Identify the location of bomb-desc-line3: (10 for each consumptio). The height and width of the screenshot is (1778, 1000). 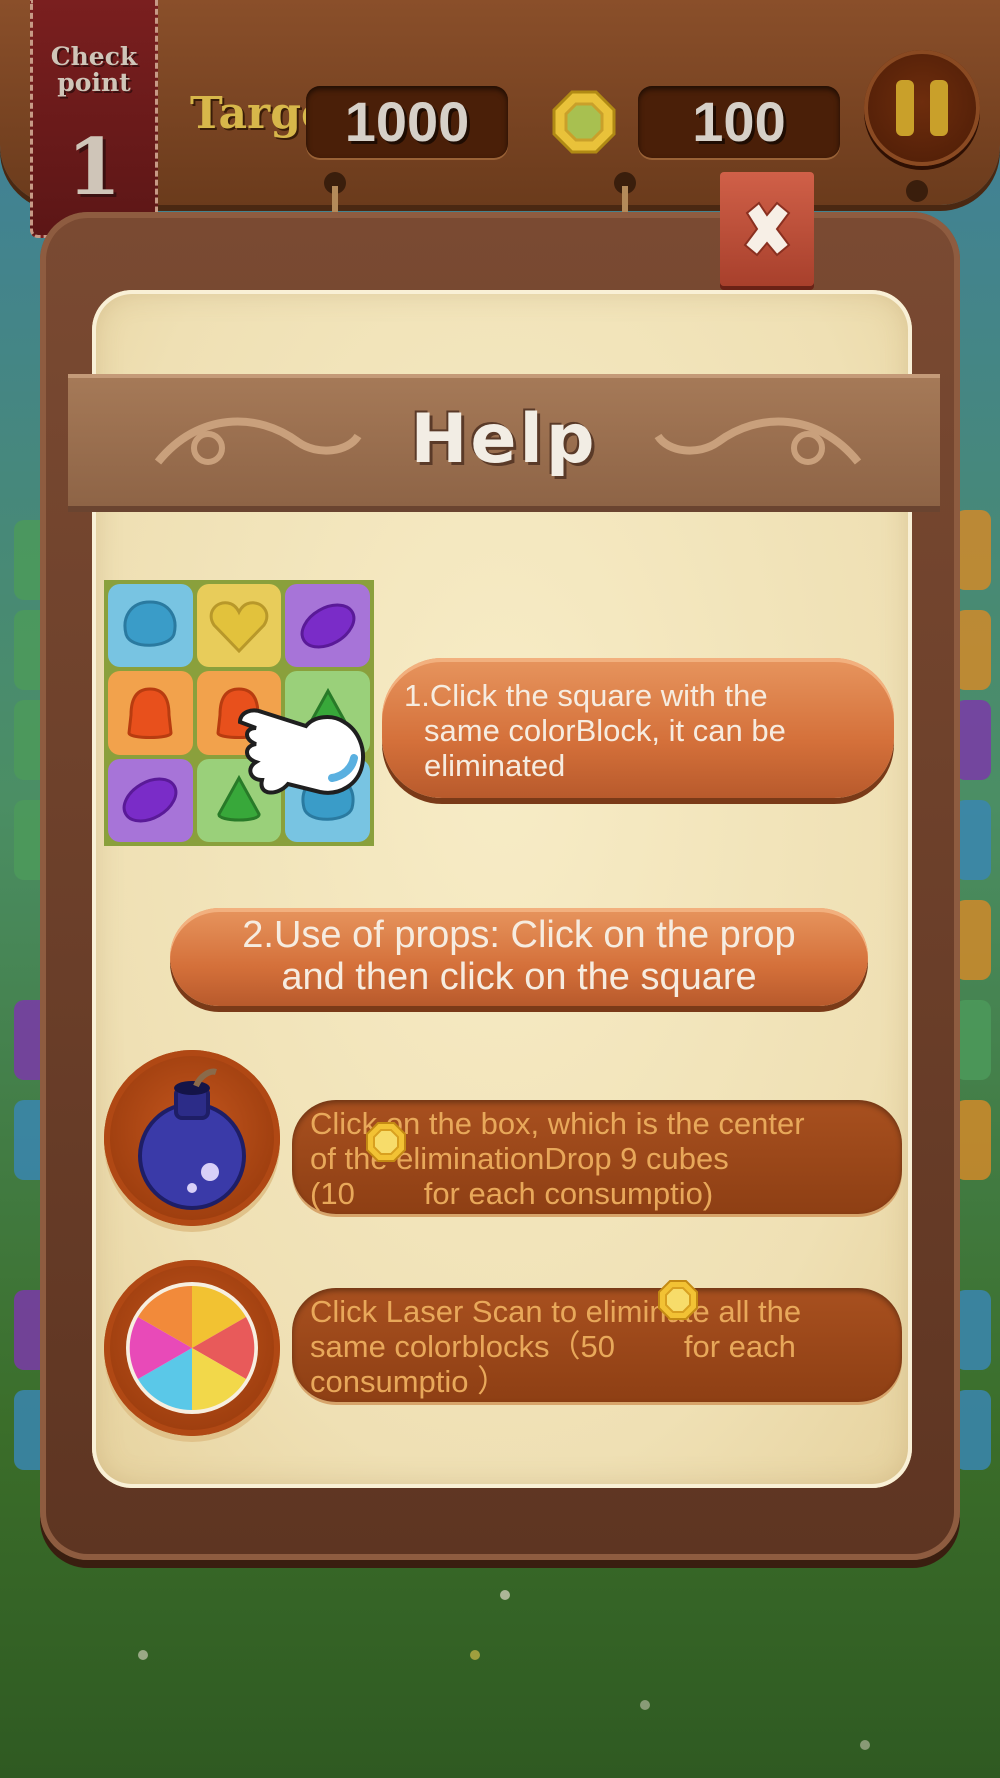
(512, 1193).